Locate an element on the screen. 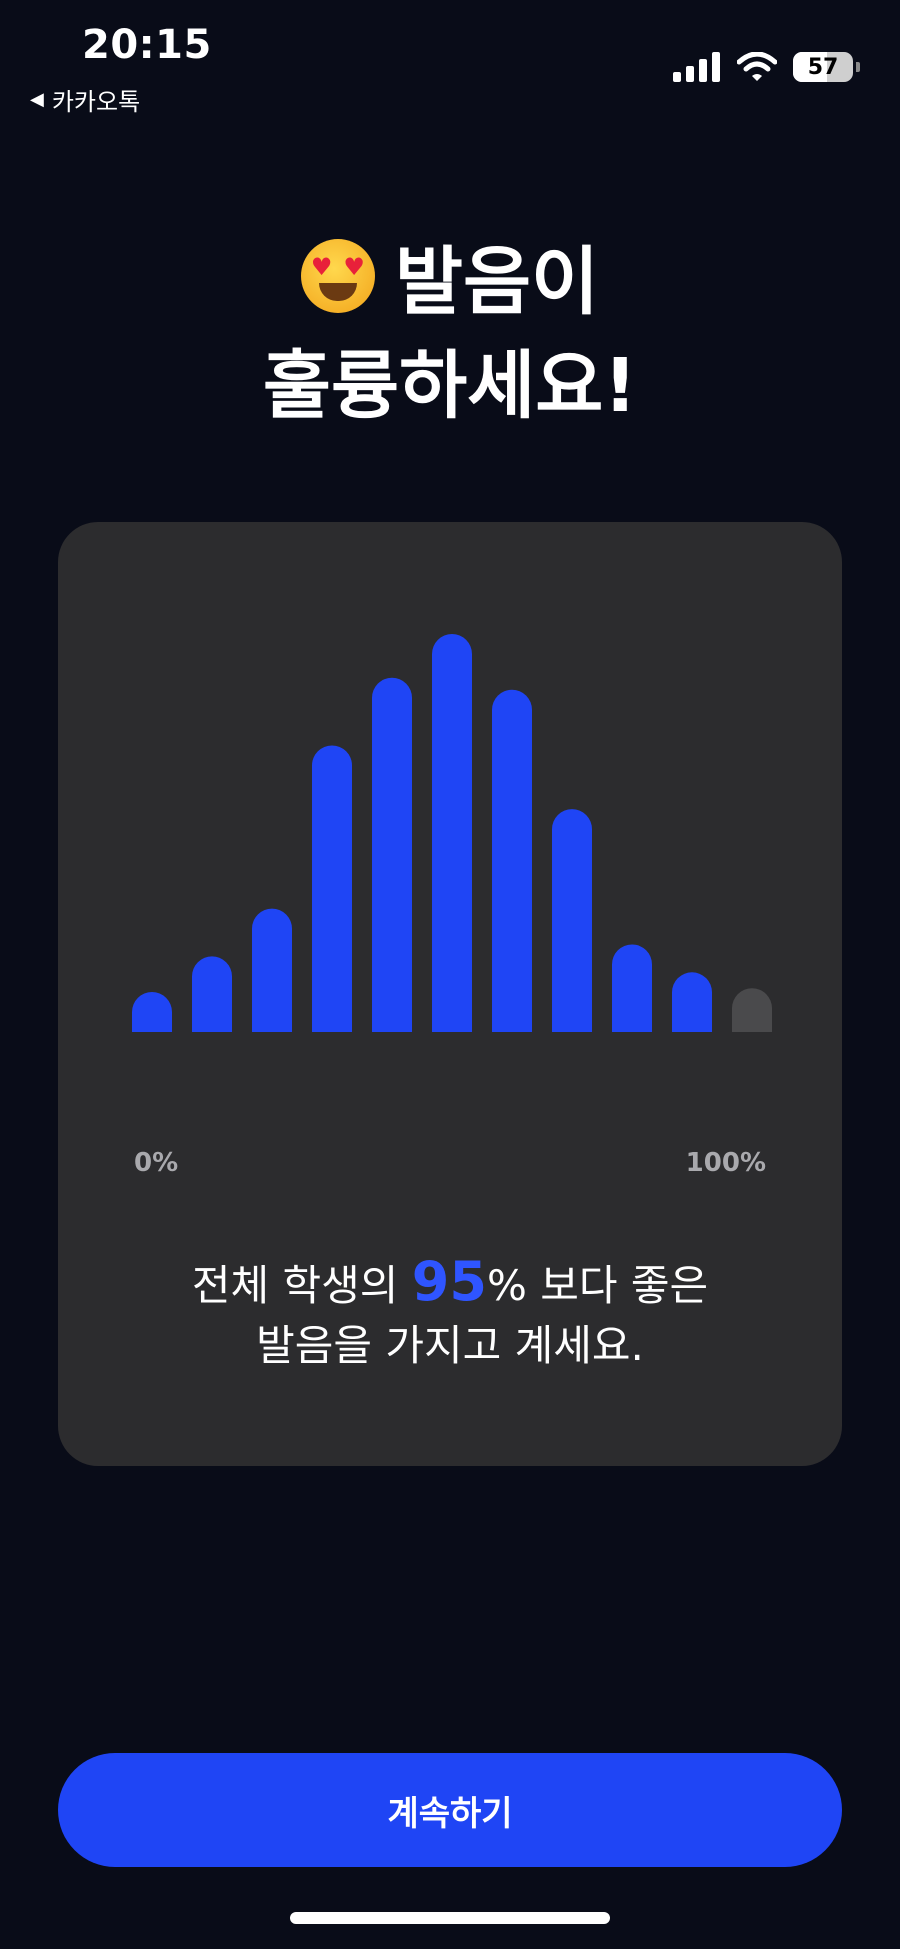 The width and height of the screenshot is (900, 1949). axis-start-label: 0% is located at coordinates (156, 1163).